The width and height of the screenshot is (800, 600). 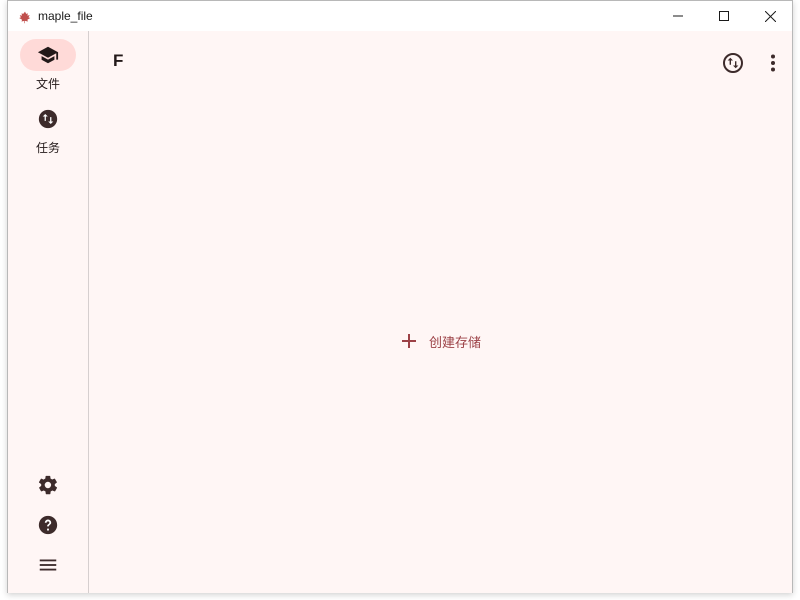 I want to click on title-bar: maple_file, so click(x=400, y=16).